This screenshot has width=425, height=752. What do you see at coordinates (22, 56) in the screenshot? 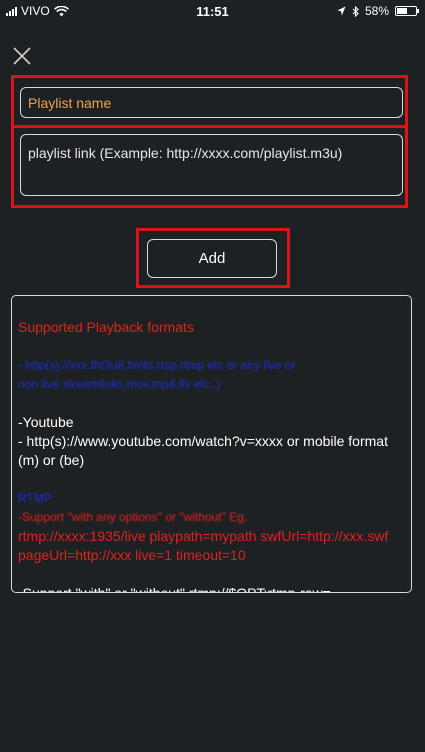
I see `close-icon` at bounding box center [22, 56].